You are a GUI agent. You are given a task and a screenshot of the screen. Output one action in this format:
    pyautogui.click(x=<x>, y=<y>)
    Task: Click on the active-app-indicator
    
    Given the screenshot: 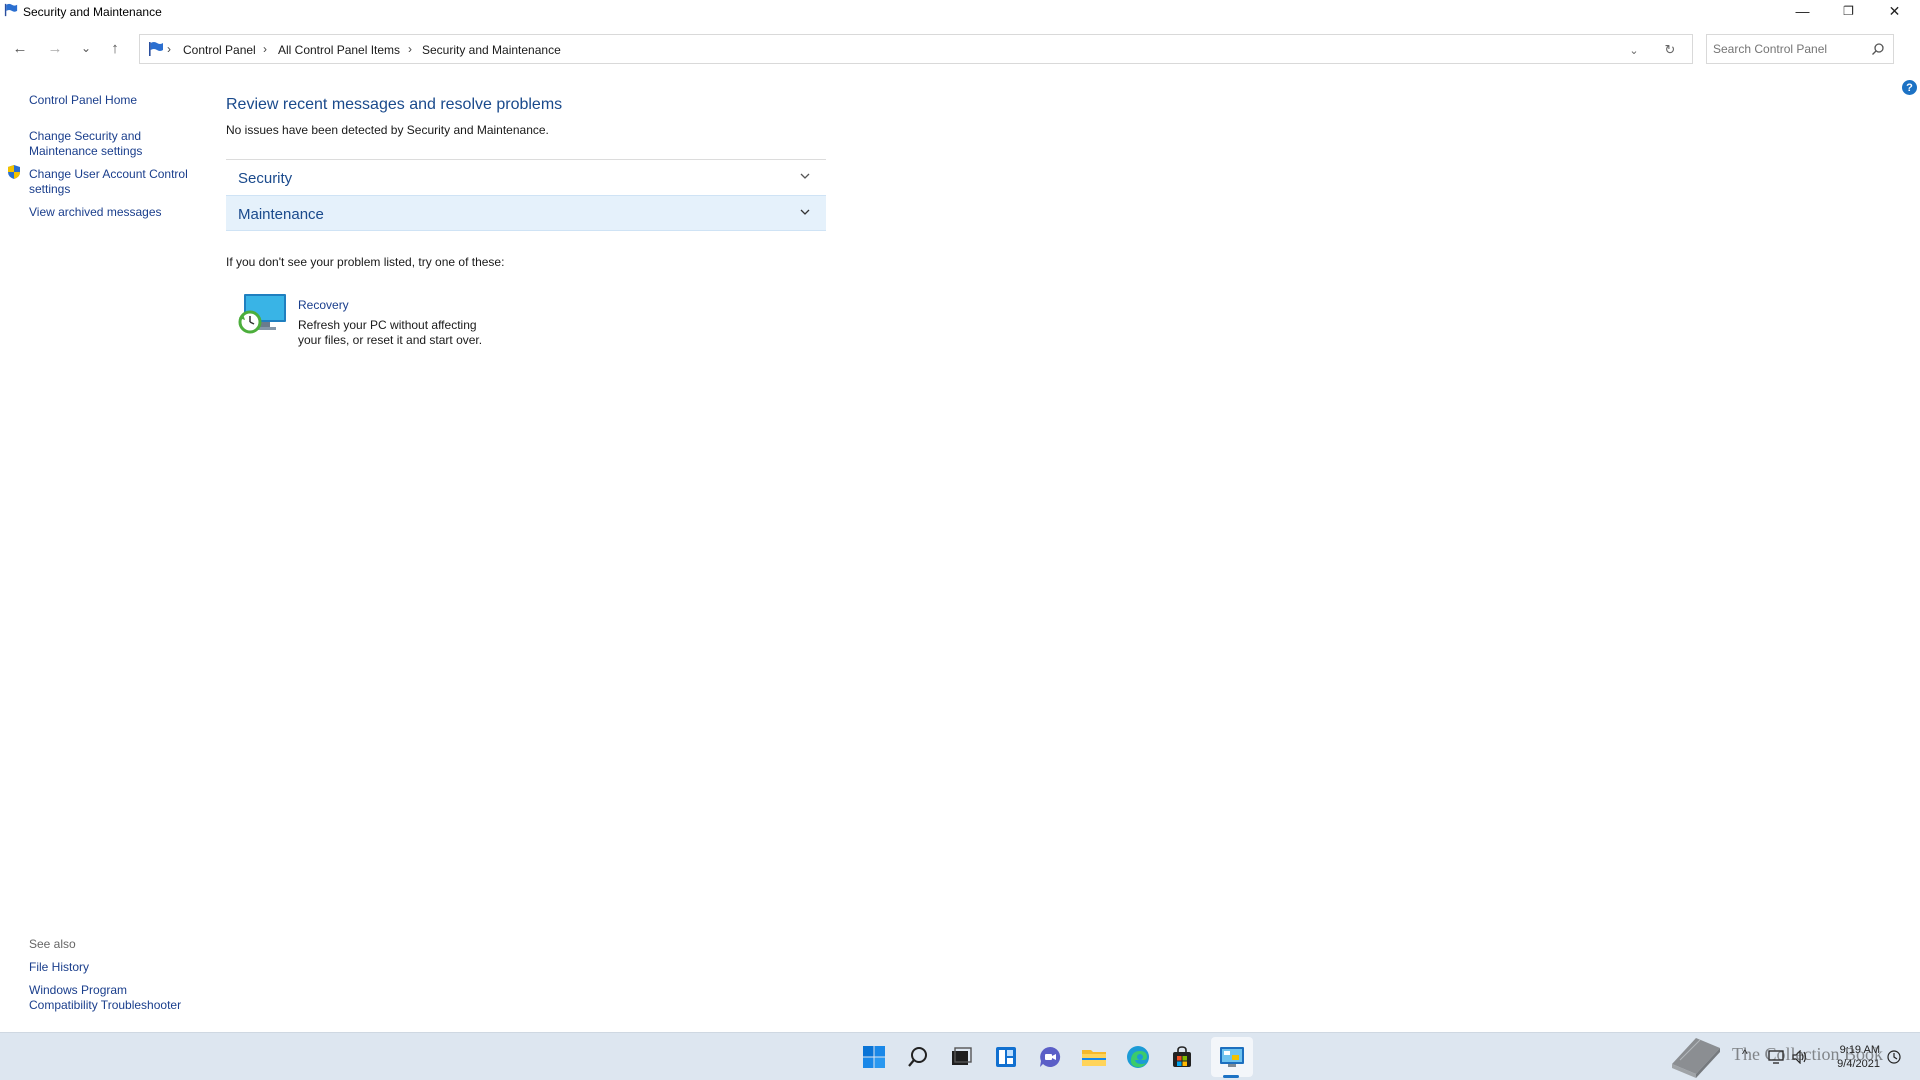 What is the action you would take?
    pyautogui.click(x=1231, y=1076)
    